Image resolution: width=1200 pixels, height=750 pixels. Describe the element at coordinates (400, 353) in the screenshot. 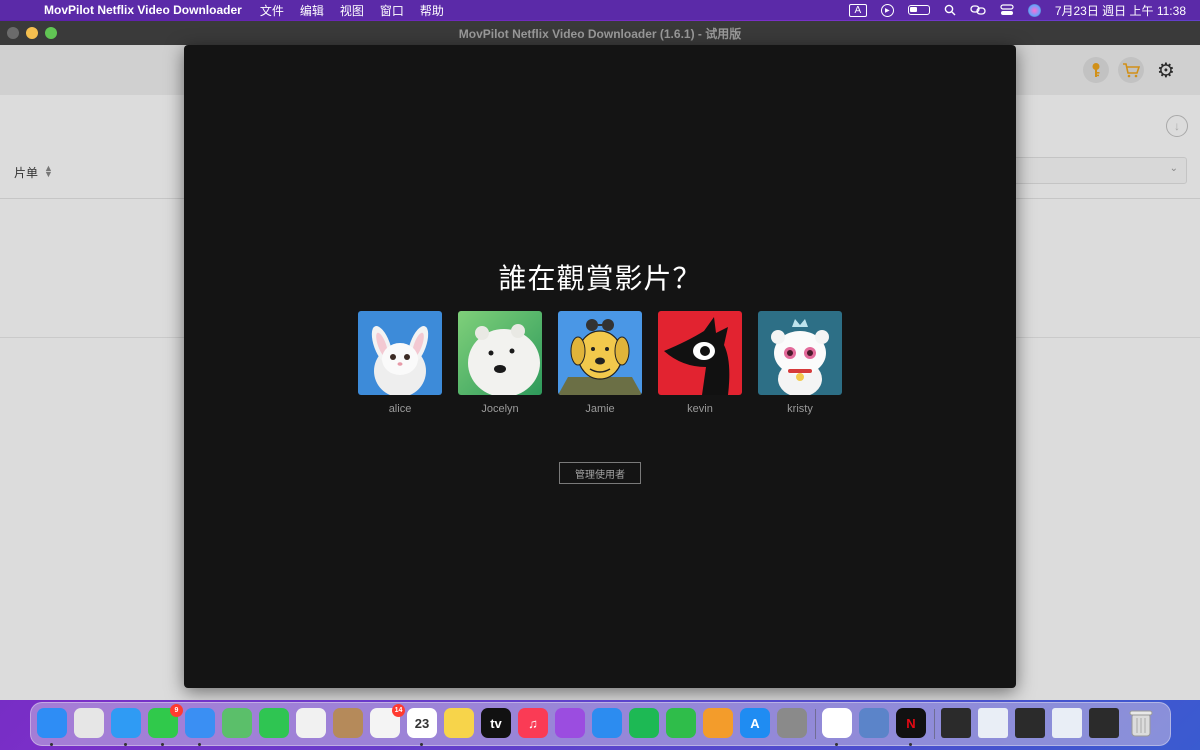

I see `bunny-avatar` at that location.